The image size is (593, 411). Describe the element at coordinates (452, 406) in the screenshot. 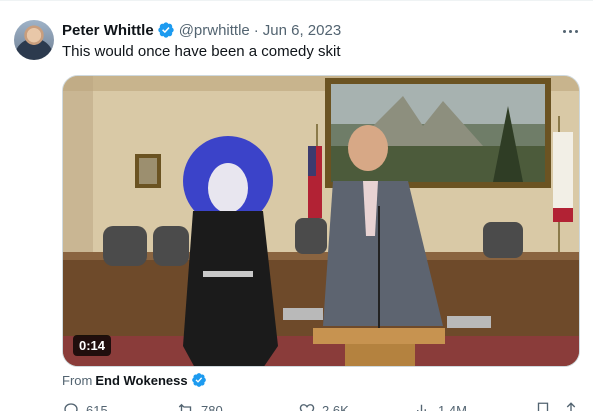

I see `view-count: 1.4M` at that location.